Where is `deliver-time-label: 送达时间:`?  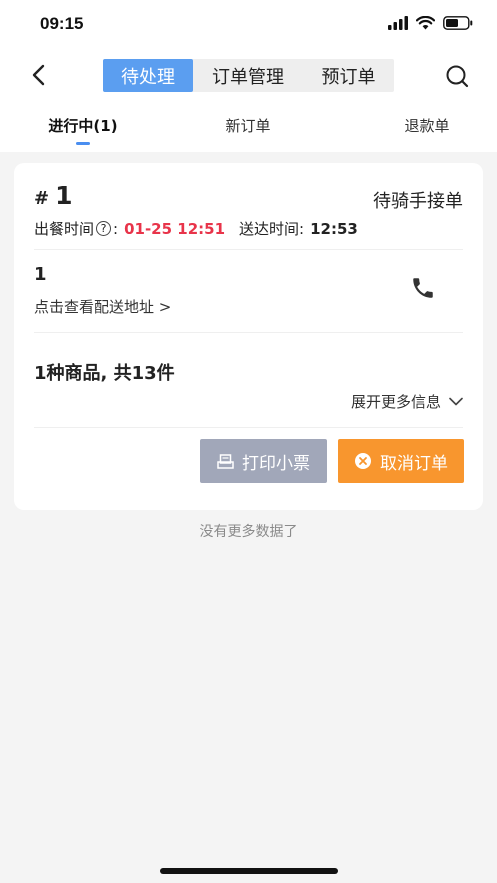 deliver-time-label: 送达时间: is located at coordinates (272, 229).